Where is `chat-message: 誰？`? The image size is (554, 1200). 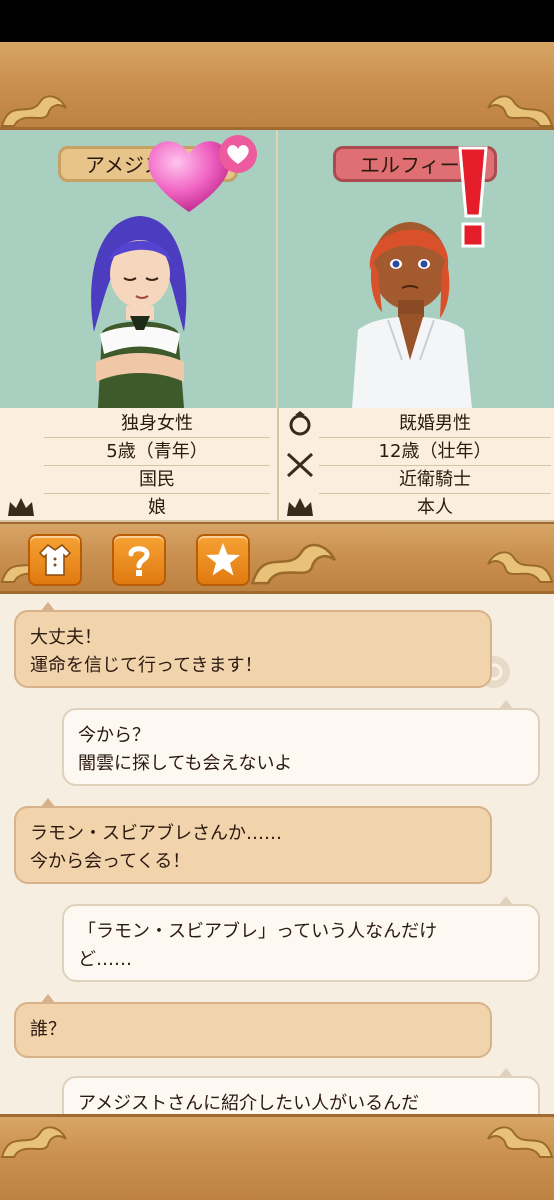 chat-message: 誰？ is located at coordinates (253, 1026).